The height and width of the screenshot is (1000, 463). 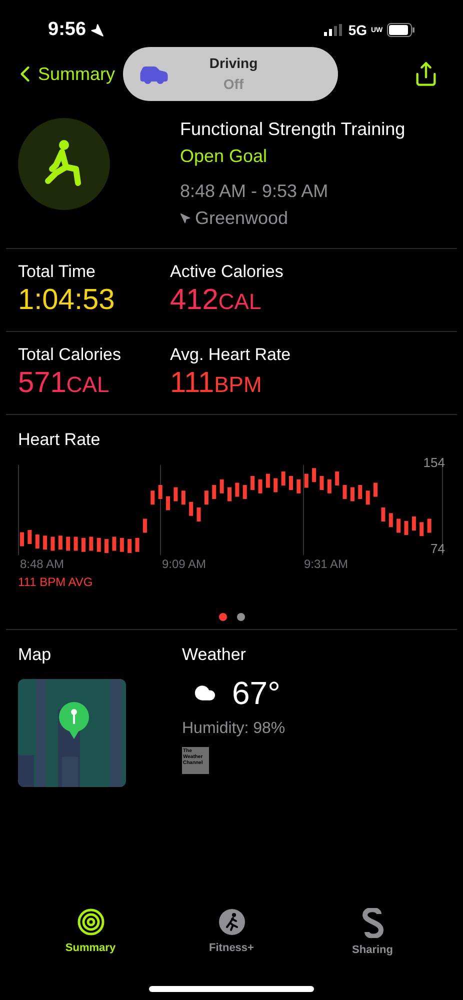 I want to click on rings-icon, so click(x=90, y=922).